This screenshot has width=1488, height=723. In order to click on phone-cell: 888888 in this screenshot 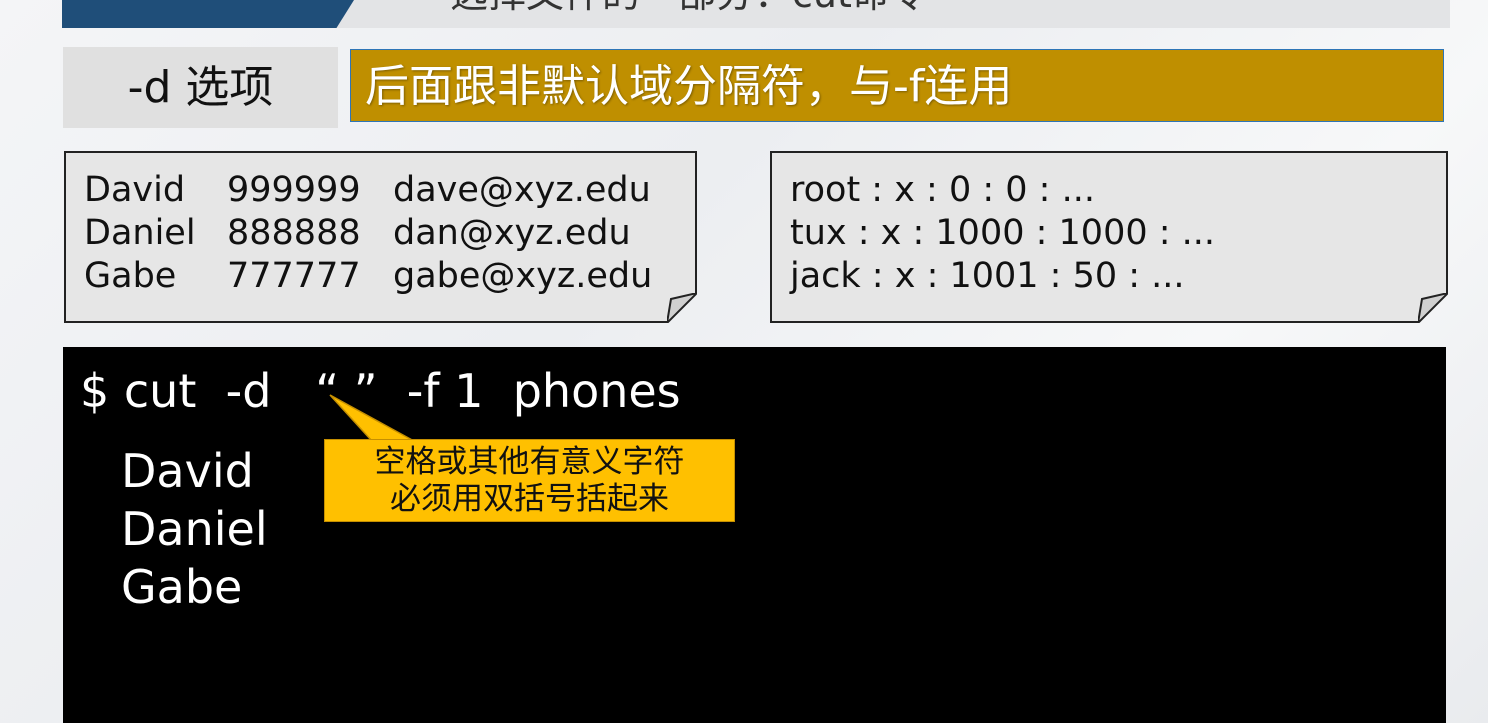, I will do `click(294, 233)`.